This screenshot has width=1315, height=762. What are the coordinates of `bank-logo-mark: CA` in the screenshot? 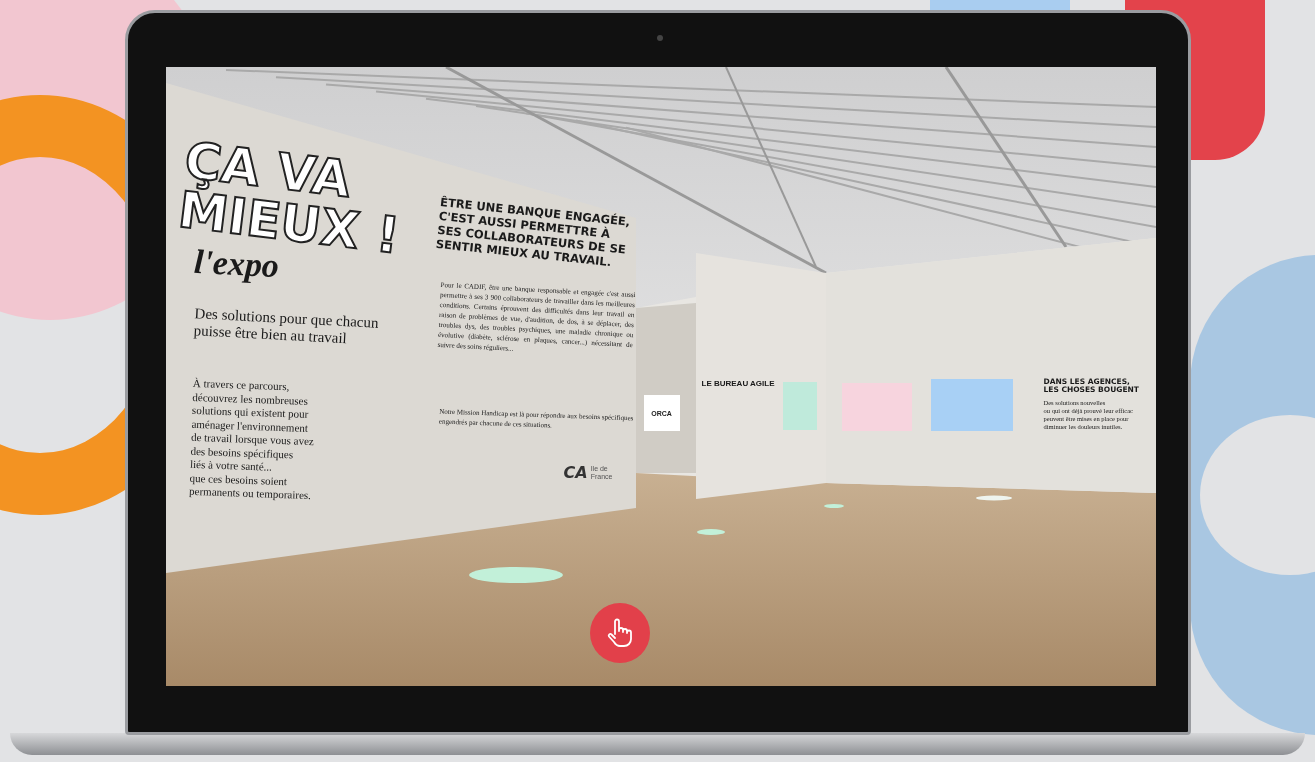 It's located at (575, 472).